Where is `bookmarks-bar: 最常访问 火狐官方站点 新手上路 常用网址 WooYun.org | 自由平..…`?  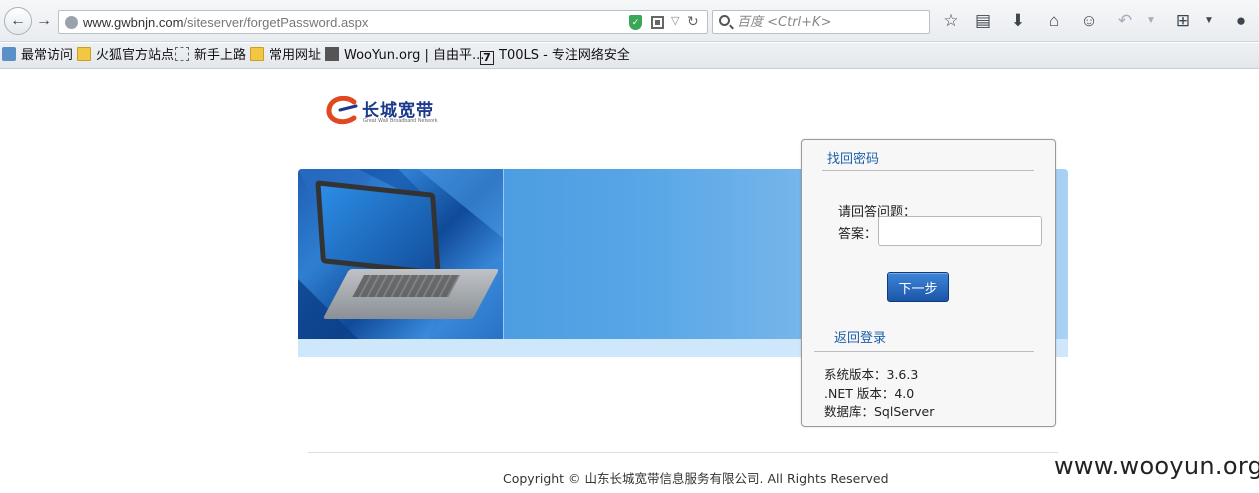 bookmarks-bar: 最常访问 火狐官方站点 新手上路 常用网址 WooYun.org | 自由平..… is located at coordinates (629, 56).